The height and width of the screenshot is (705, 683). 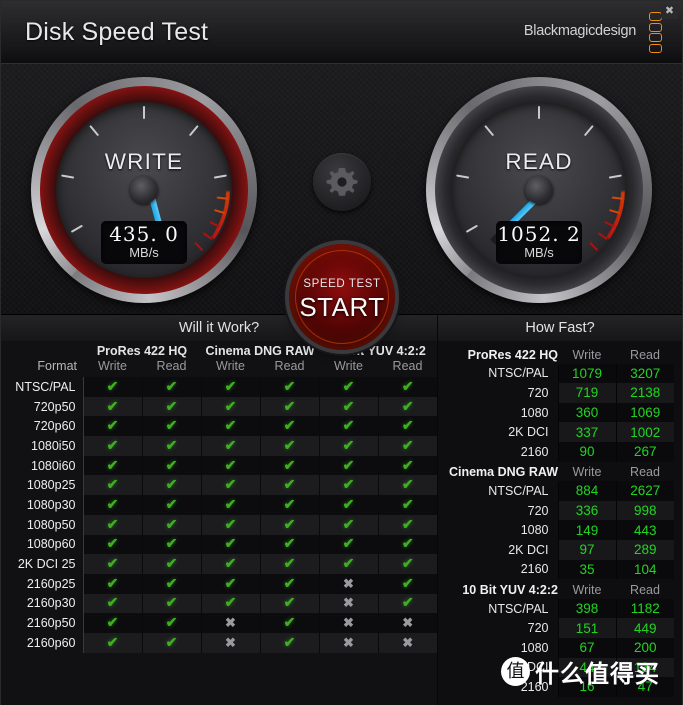 What do you see at coordinates (342, 182) in the screenshot?
I see `gear-icon` at bounding box center [342, 182].